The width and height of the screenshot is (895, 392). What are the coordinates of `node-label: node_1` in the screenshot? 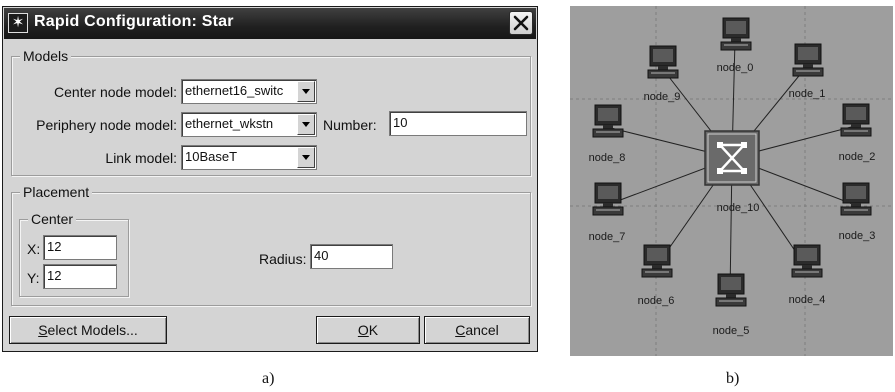 It's located at (807, 94).